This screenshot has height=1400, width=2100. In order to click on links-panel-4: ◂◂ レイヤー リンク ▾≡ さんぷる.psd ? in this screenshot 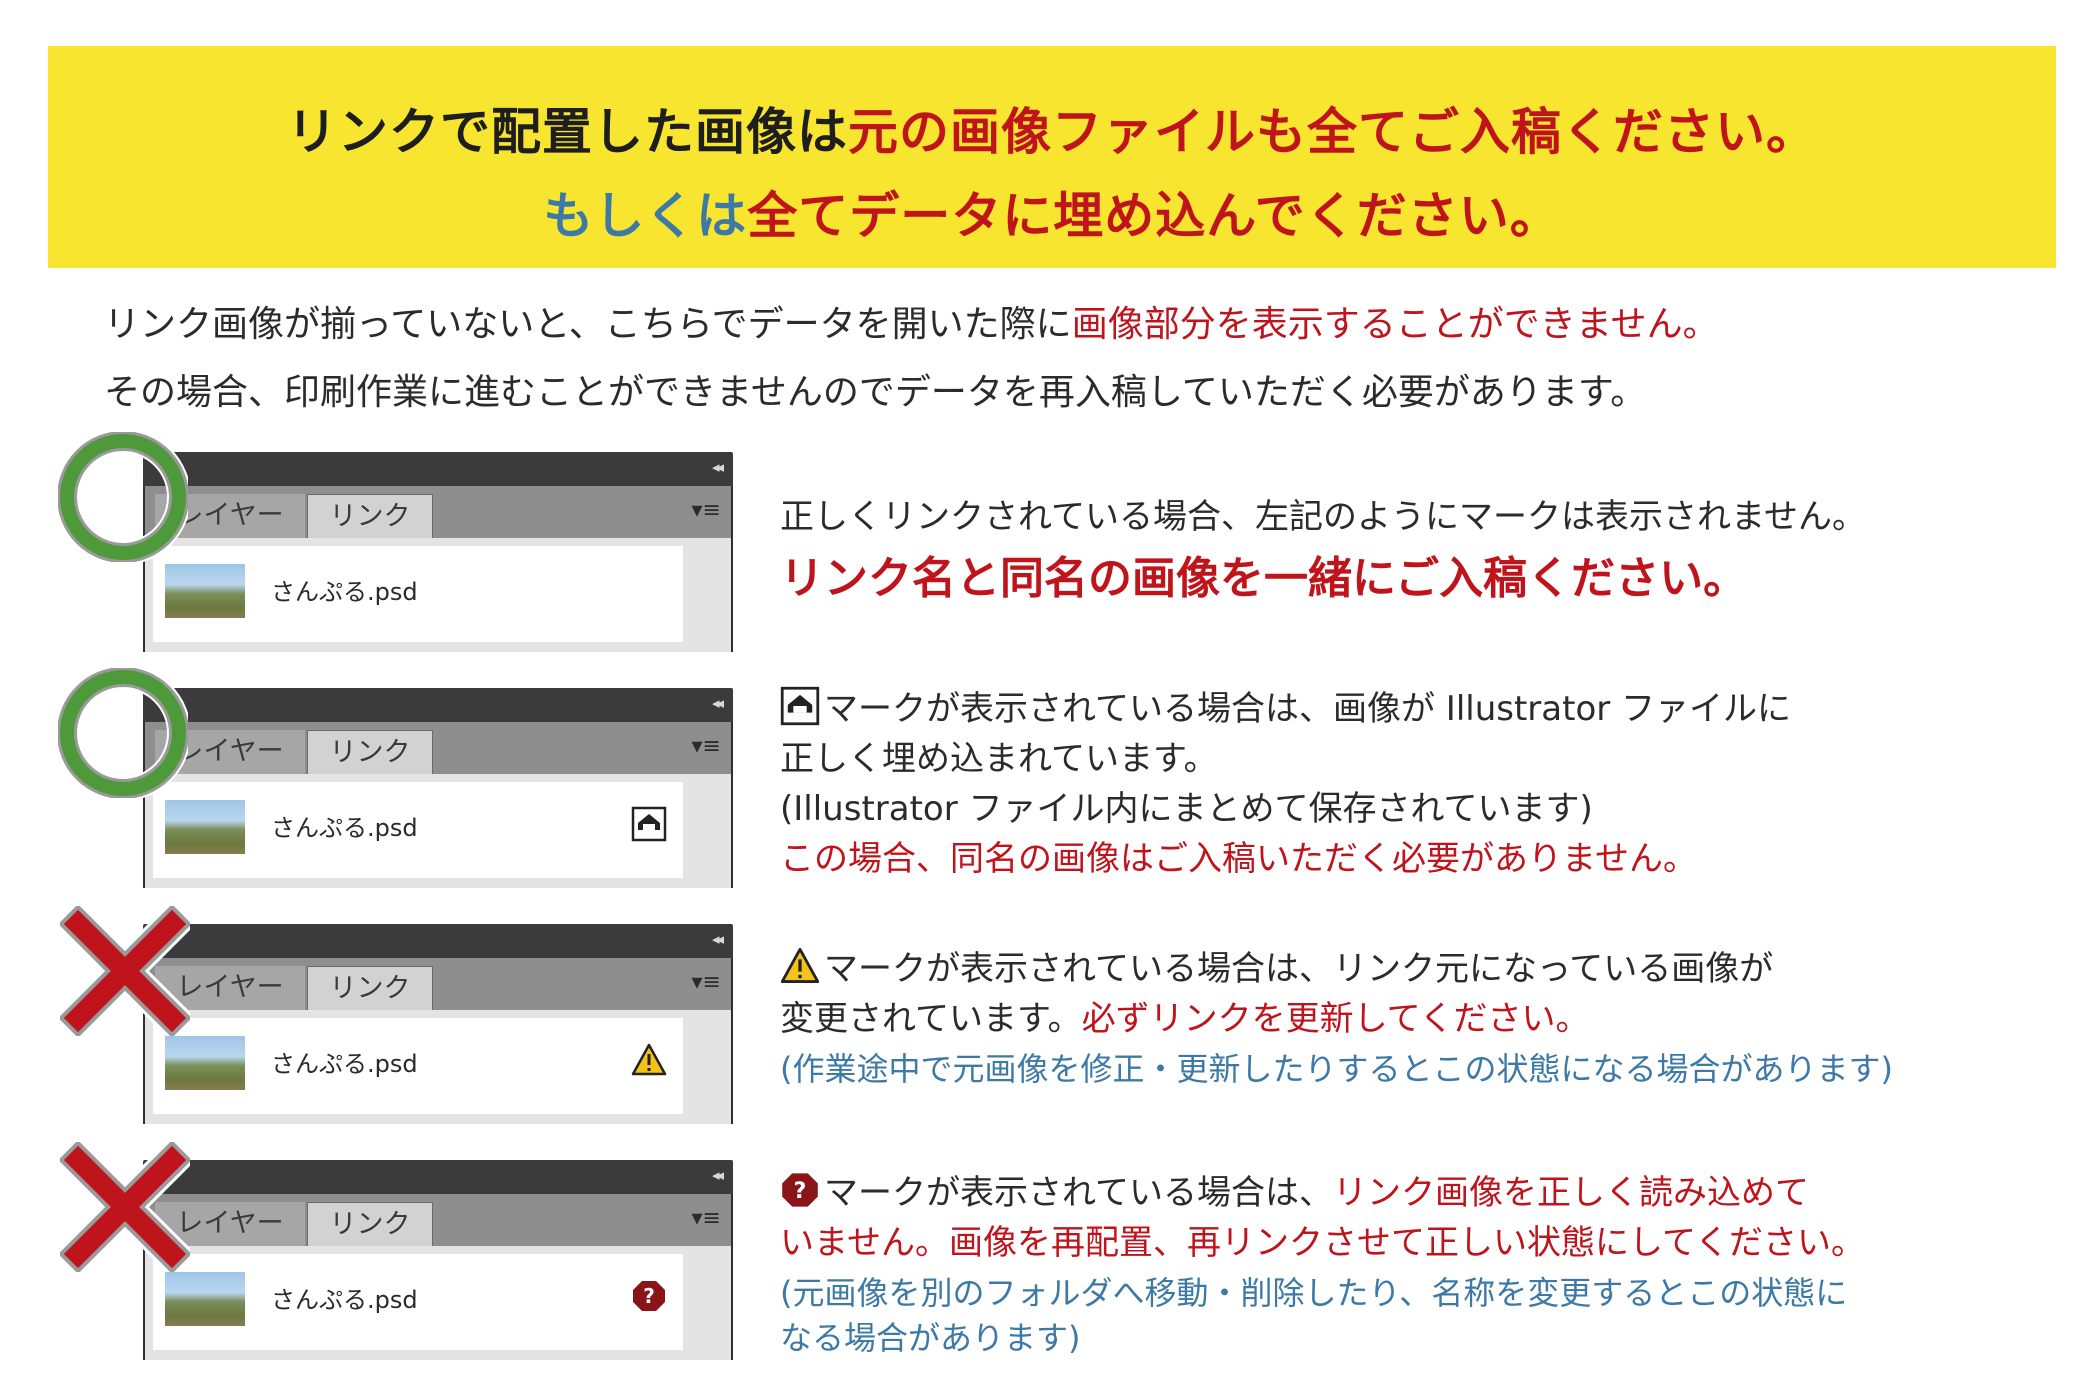, I will do `click(438, 1260)`.